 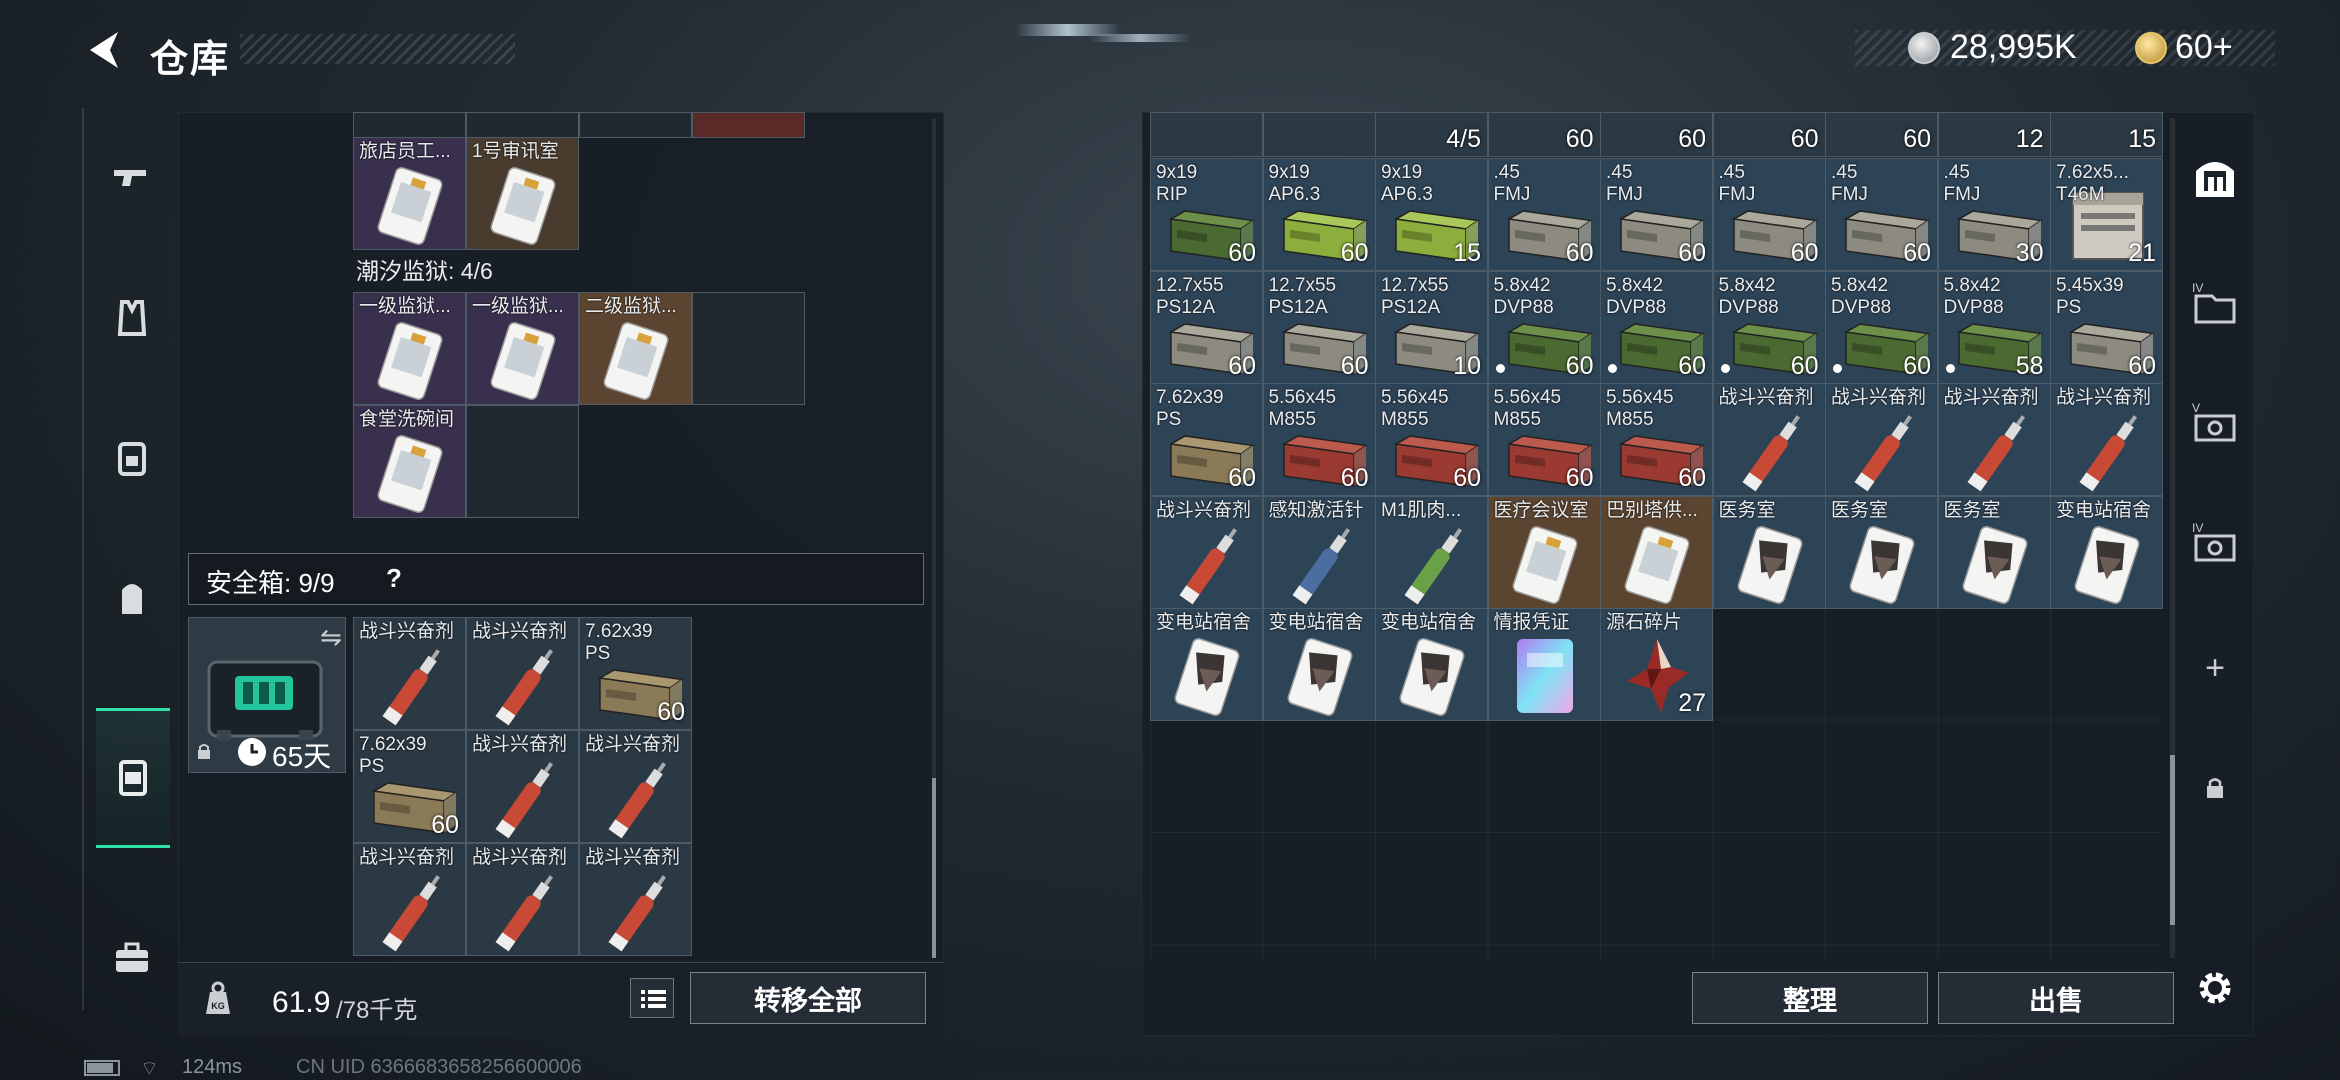 I want to click on inventory-slot: 15, so click(x=2106, y=134).